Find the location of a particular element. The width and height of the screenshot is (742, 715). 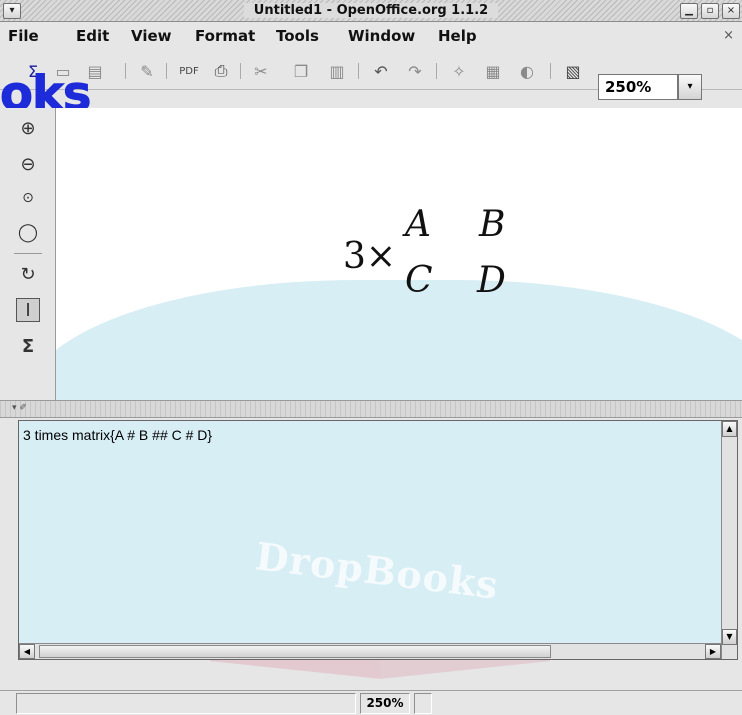

menu-edit: Edit is located at coordinates (92, 36).